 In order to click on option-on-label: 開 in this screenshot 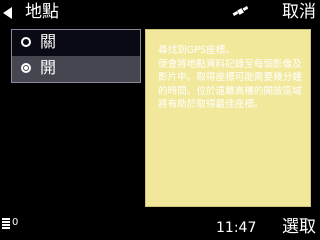, I will do `click(48, 67)`.